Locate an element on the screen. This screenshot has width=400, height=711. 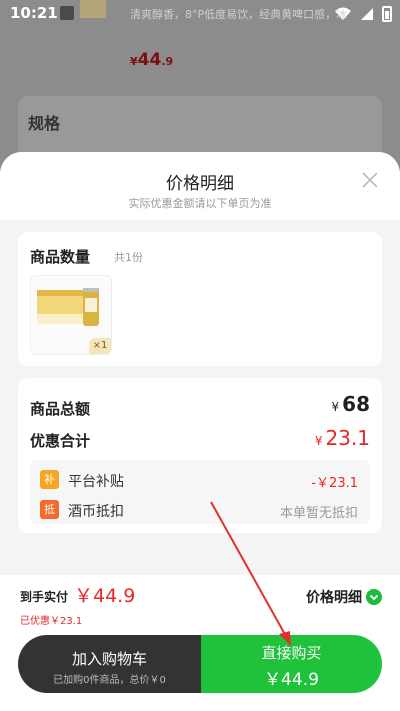
total-value: 68 is located at coordinates (356, 404).